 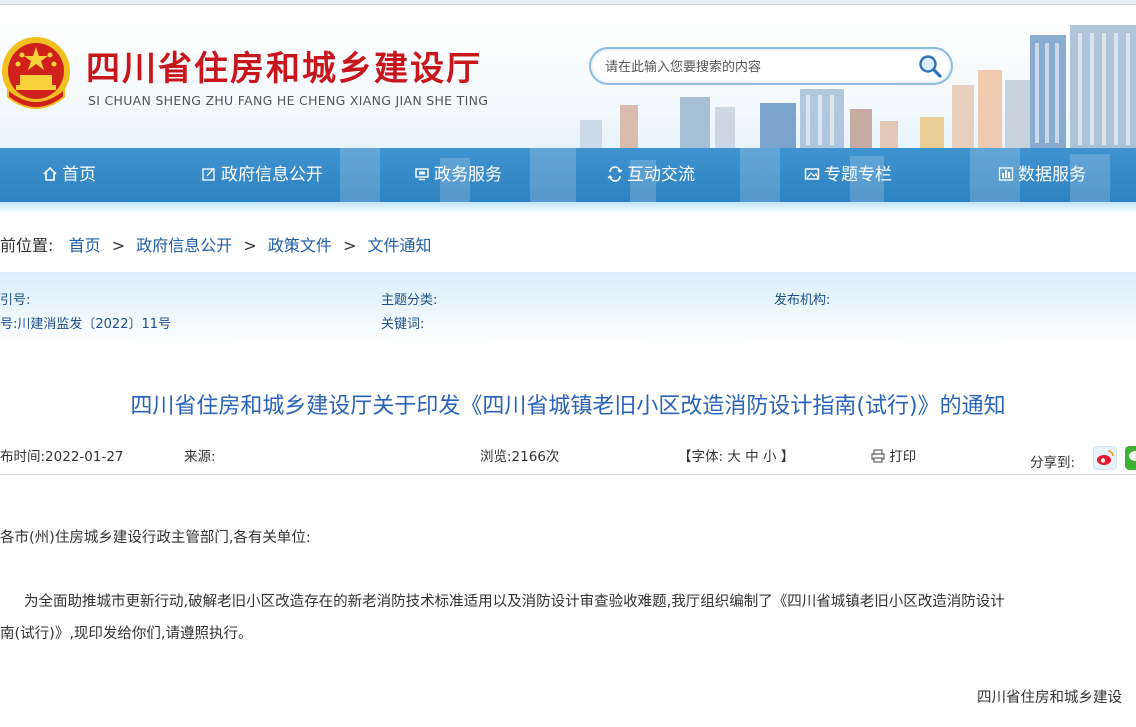 I want to click on meta-doc-number: 号:川建消监发〔2022〕11号, so click(x=86, y=324).